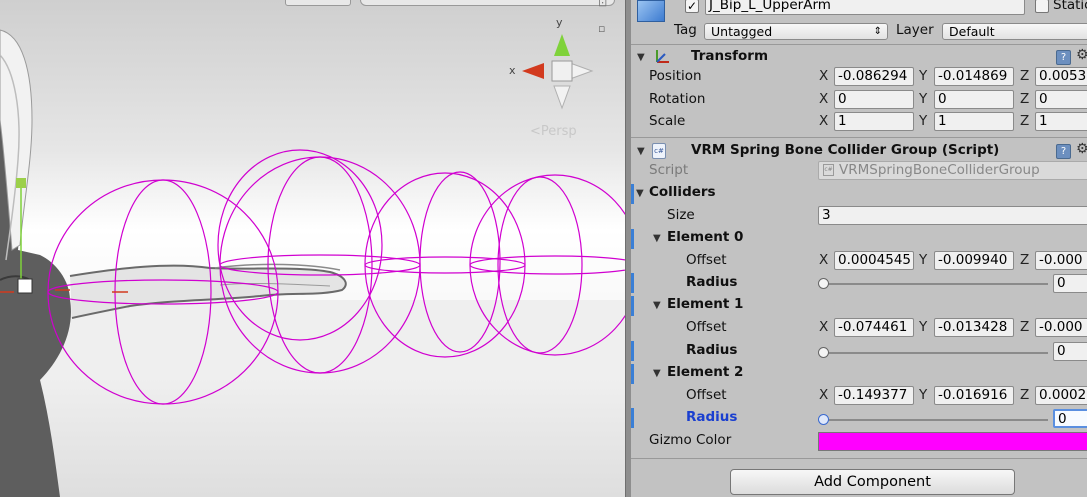 The width and height of the screenshot is (1087, 497). Describe the element at coordinates (874, 76) in the screenshot. I see `position-x-field: -0.086294` at that location.